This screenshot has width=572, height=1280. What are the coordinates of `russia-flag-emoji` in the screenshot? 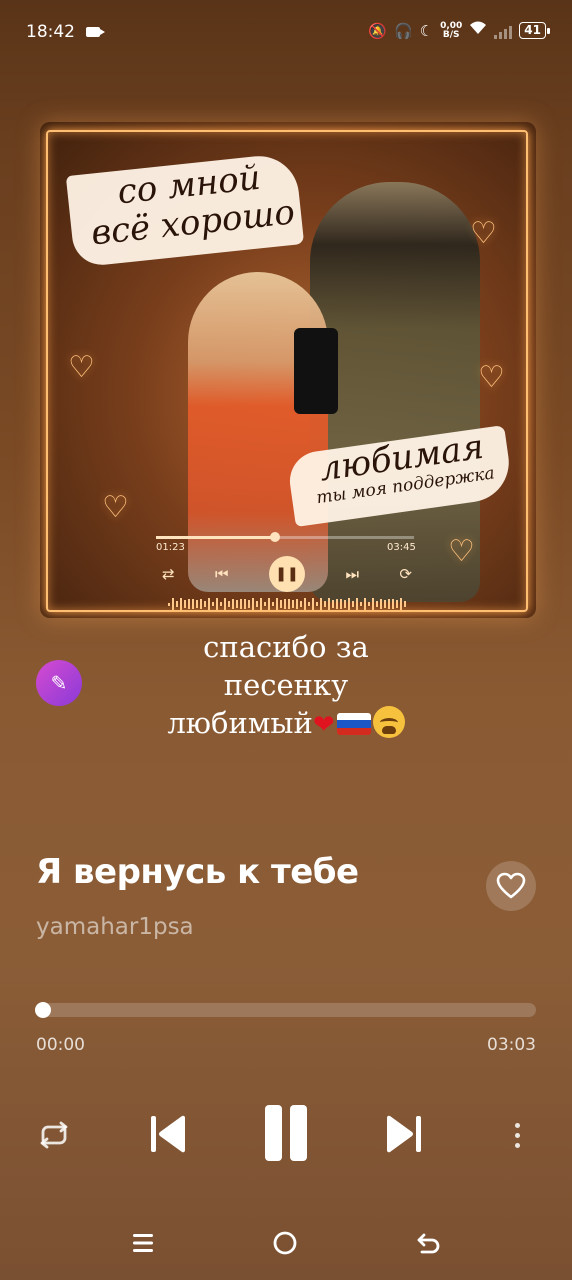 It's located at (353, 724).